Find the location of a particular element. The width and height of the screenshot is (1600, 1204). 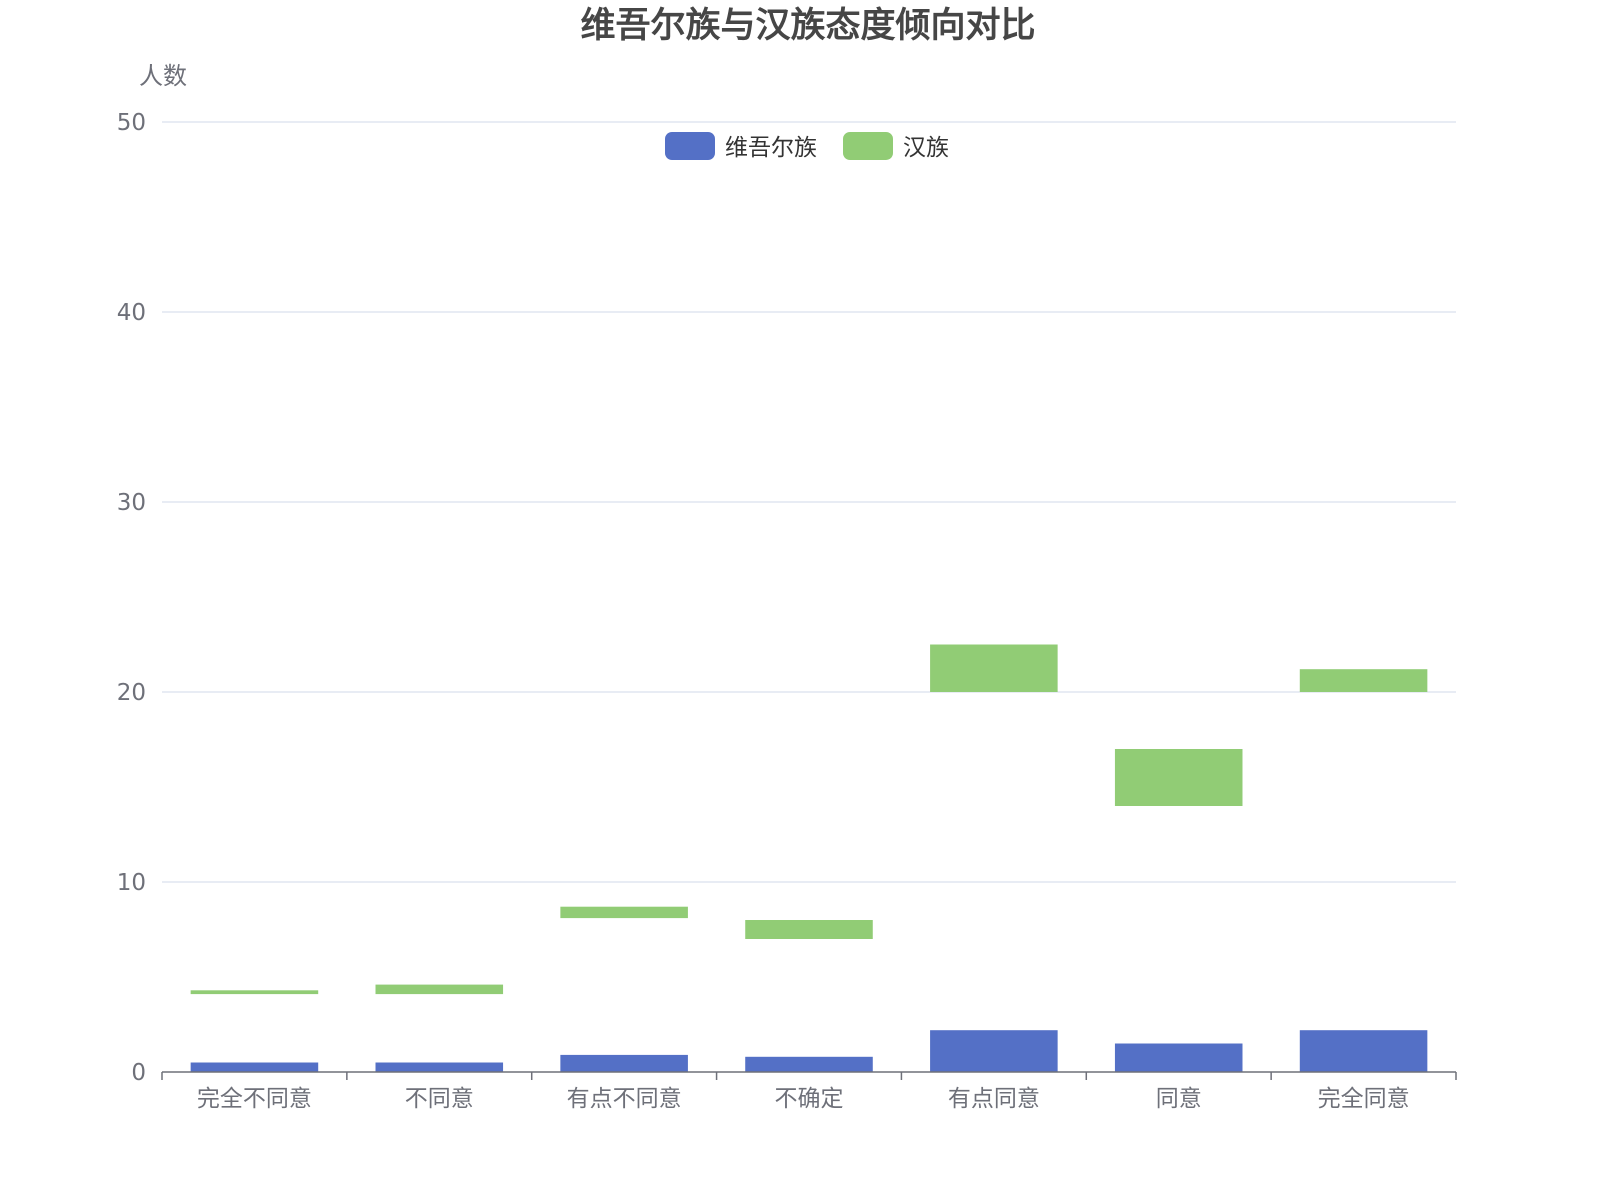

legend: 维吾尔族 汉族 is located at coordinates (807, 146).